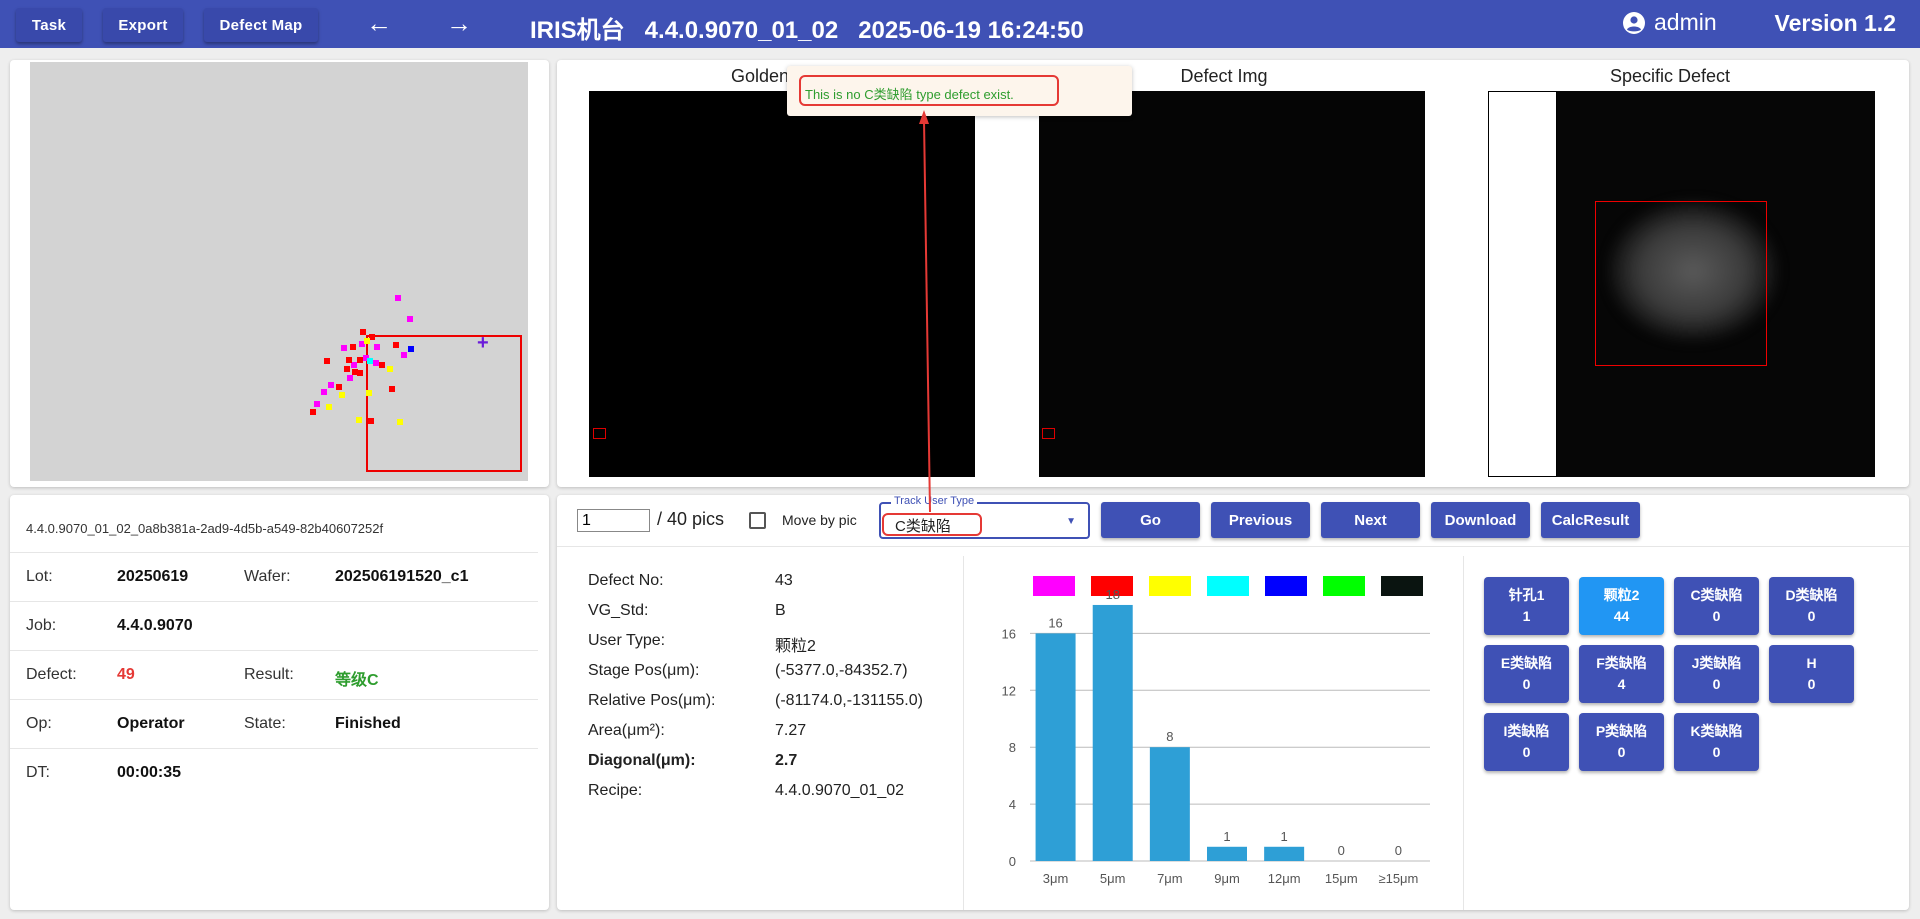 The height and width of the screenshot is (919, 1920). Describe the element at coordinates (1621, 616) in the screenshot. I see `defect-type-count: 44` at that location.